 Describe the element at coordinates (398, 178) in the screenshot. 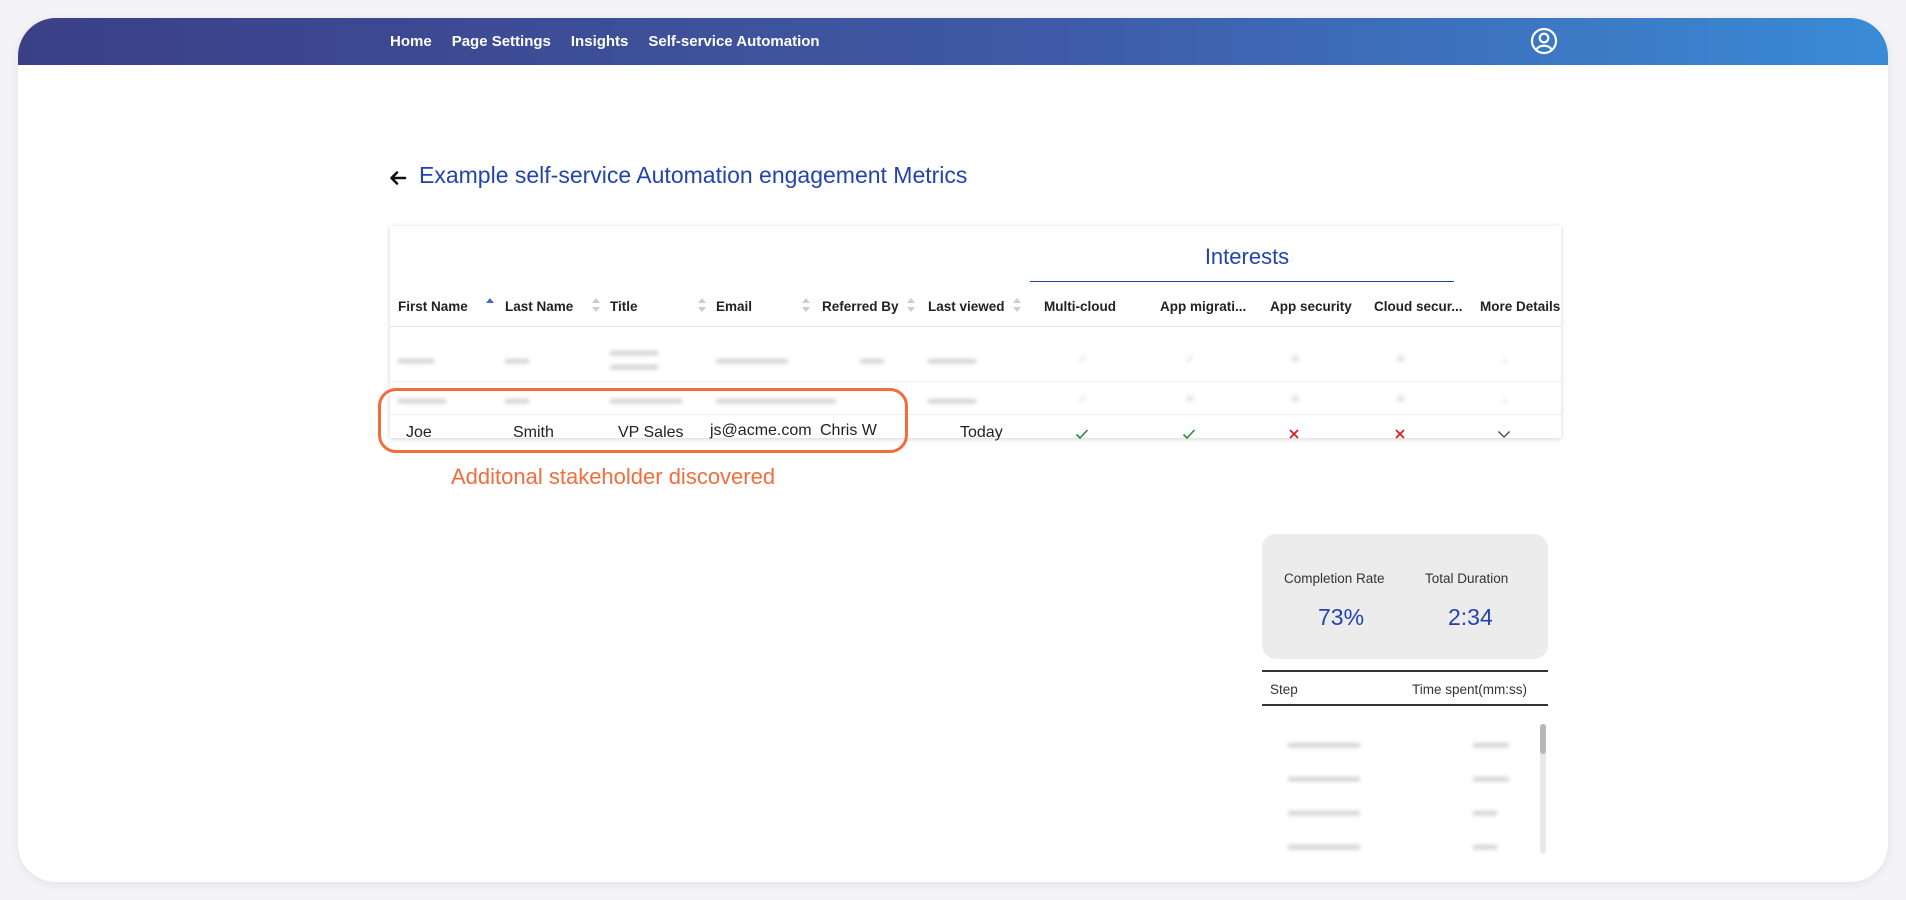

I see `back-arrow-icon` at that location.